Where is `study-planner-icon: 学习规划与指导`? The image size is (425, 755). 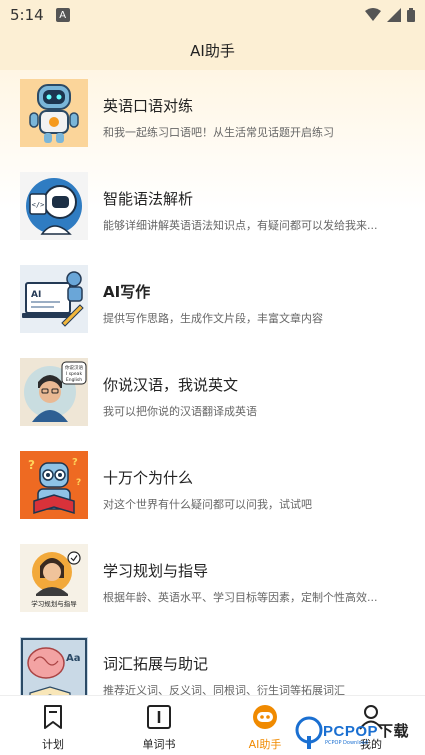
study-planner-icon: 学习规划与指导 is located at coordinates (54, 578).